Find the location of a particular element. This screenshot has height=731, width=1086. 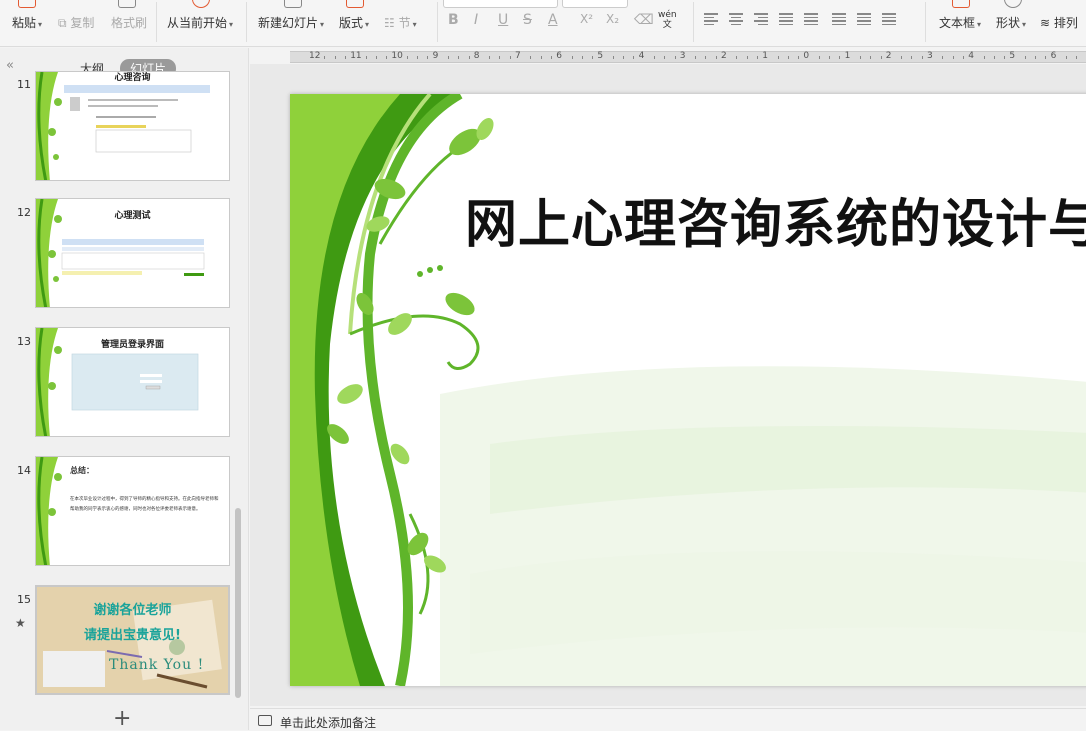

ruler-label: 0 is located at coordinates (806, 56).